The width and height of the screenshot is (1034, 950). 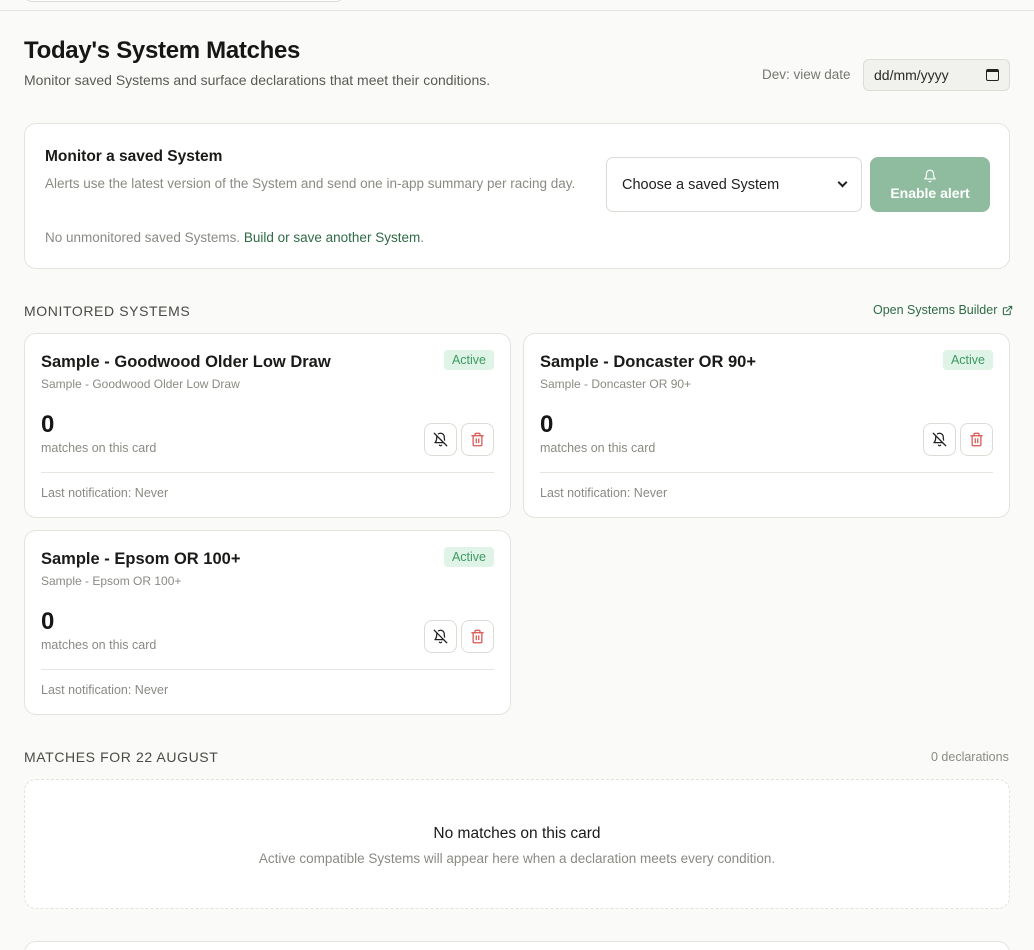 I want to click on view-date-input: dd/mm/yyyy, so click(x=936, y=75).